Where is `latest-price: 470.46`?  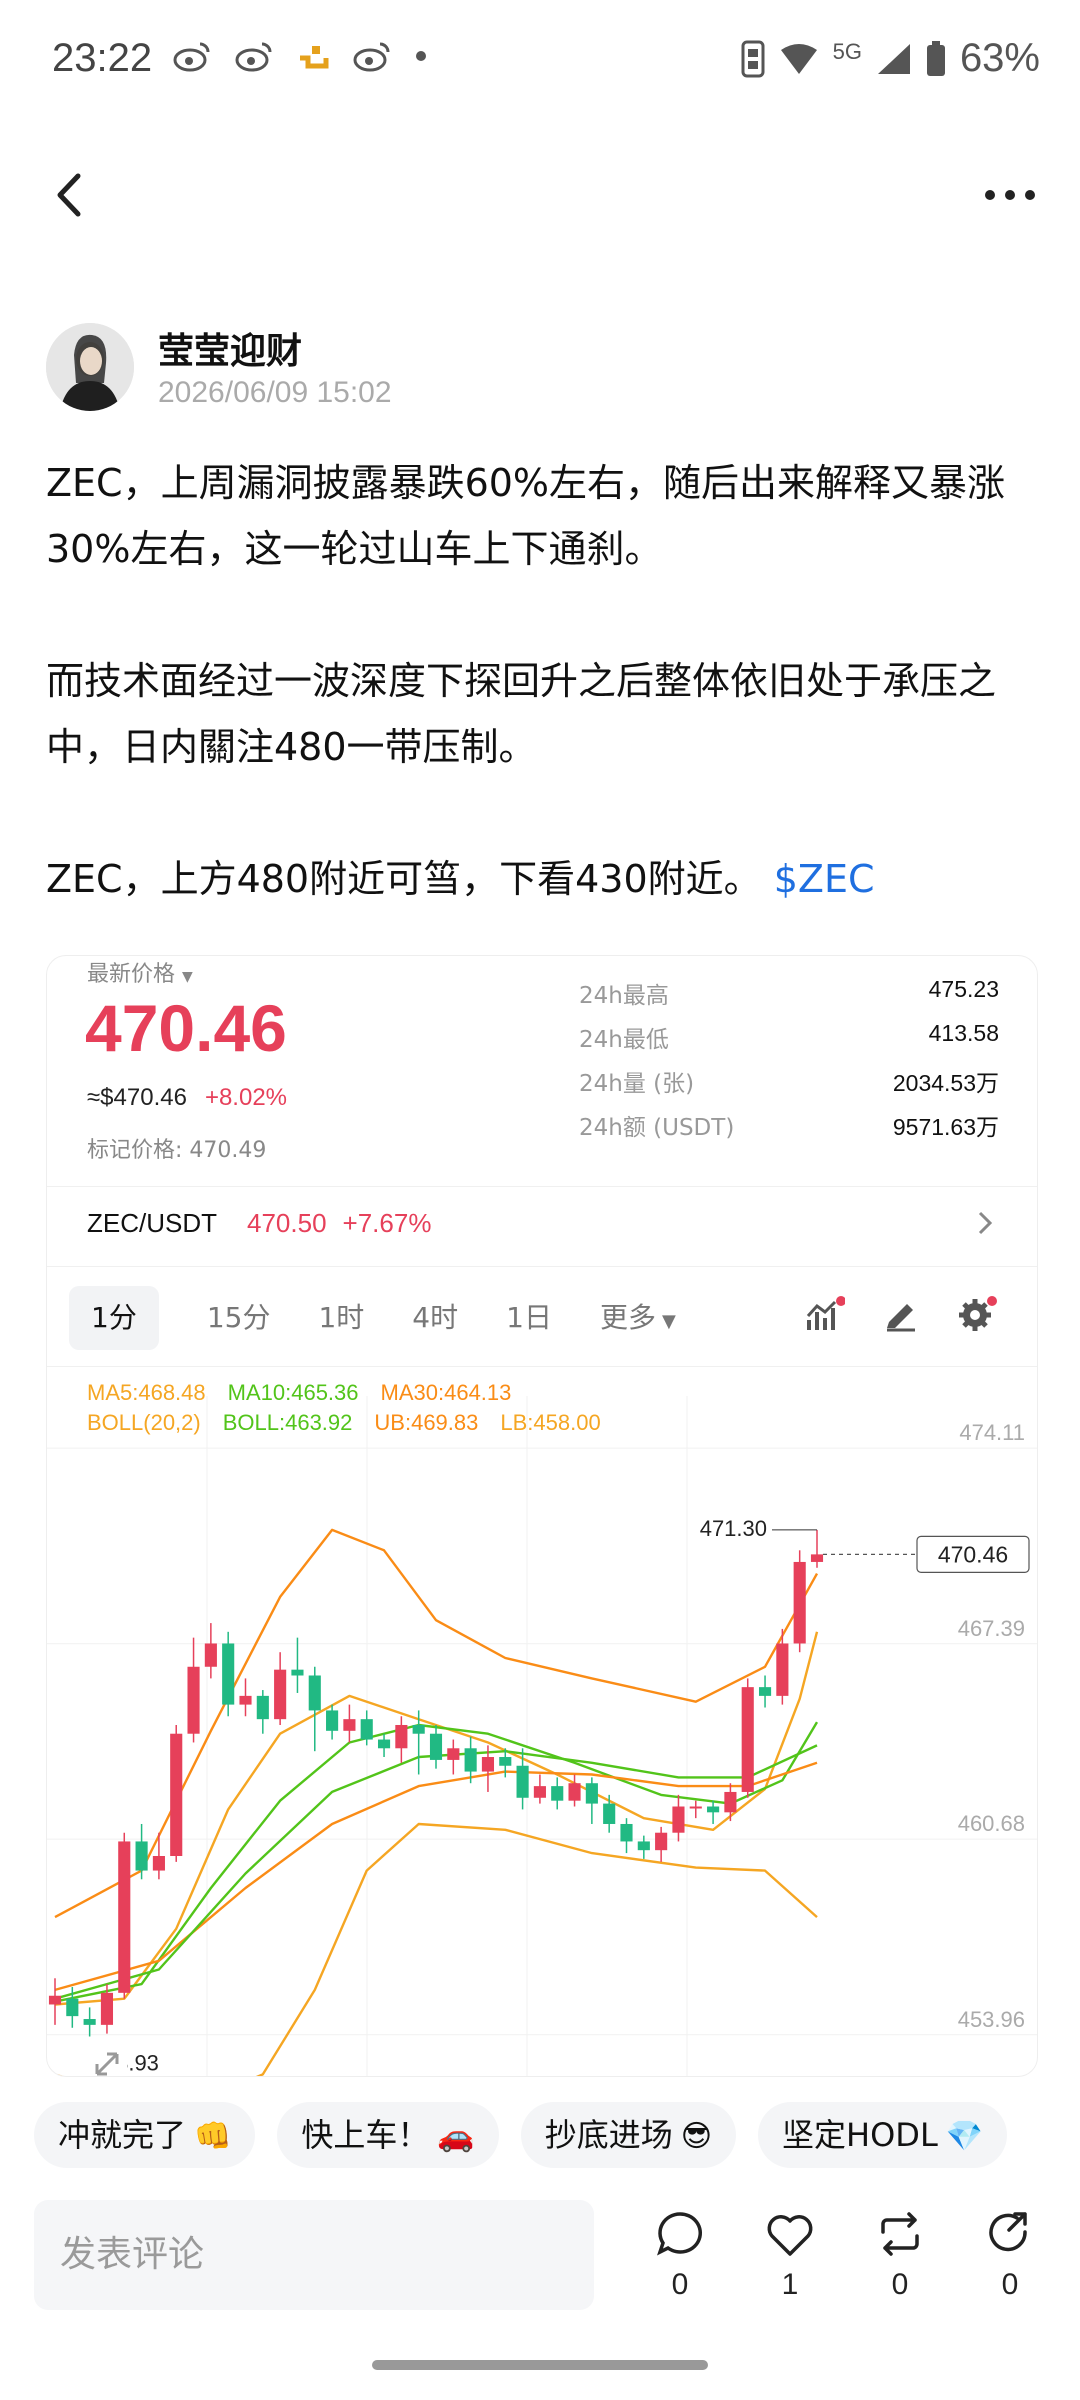 latest-price: 470.46 is located at coordinates (186, 1028).